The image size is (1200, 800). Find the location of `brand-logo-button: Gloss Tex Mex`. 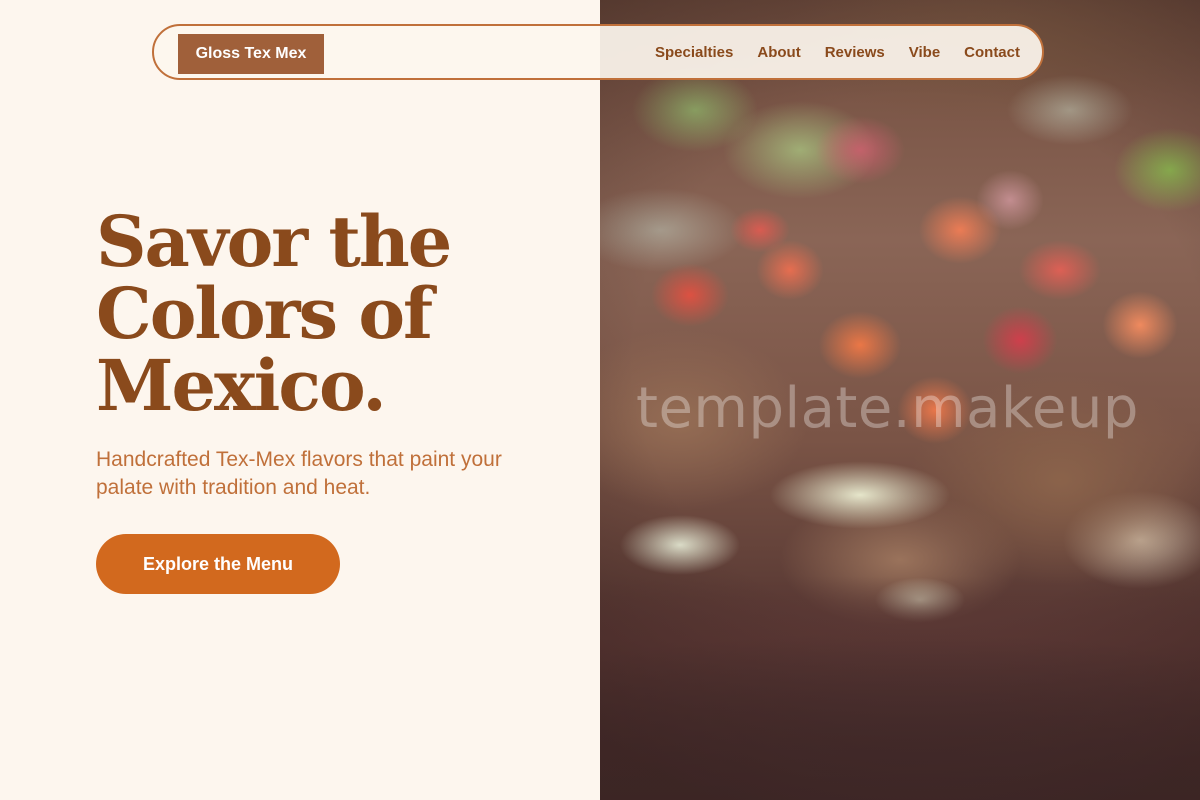

brand-logo-button: Gloss Tex Mex is located at coordinates (251, 54).